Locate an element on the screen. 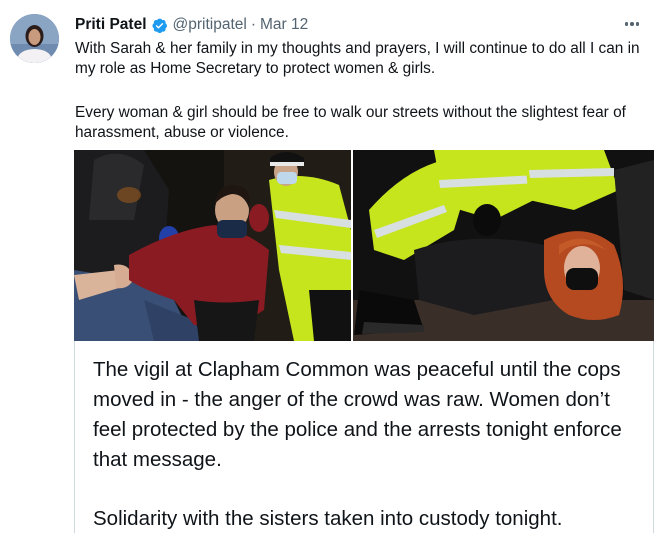 This screenshot has height=533, width=664. avatar-image is located at coordinates (34, 38).